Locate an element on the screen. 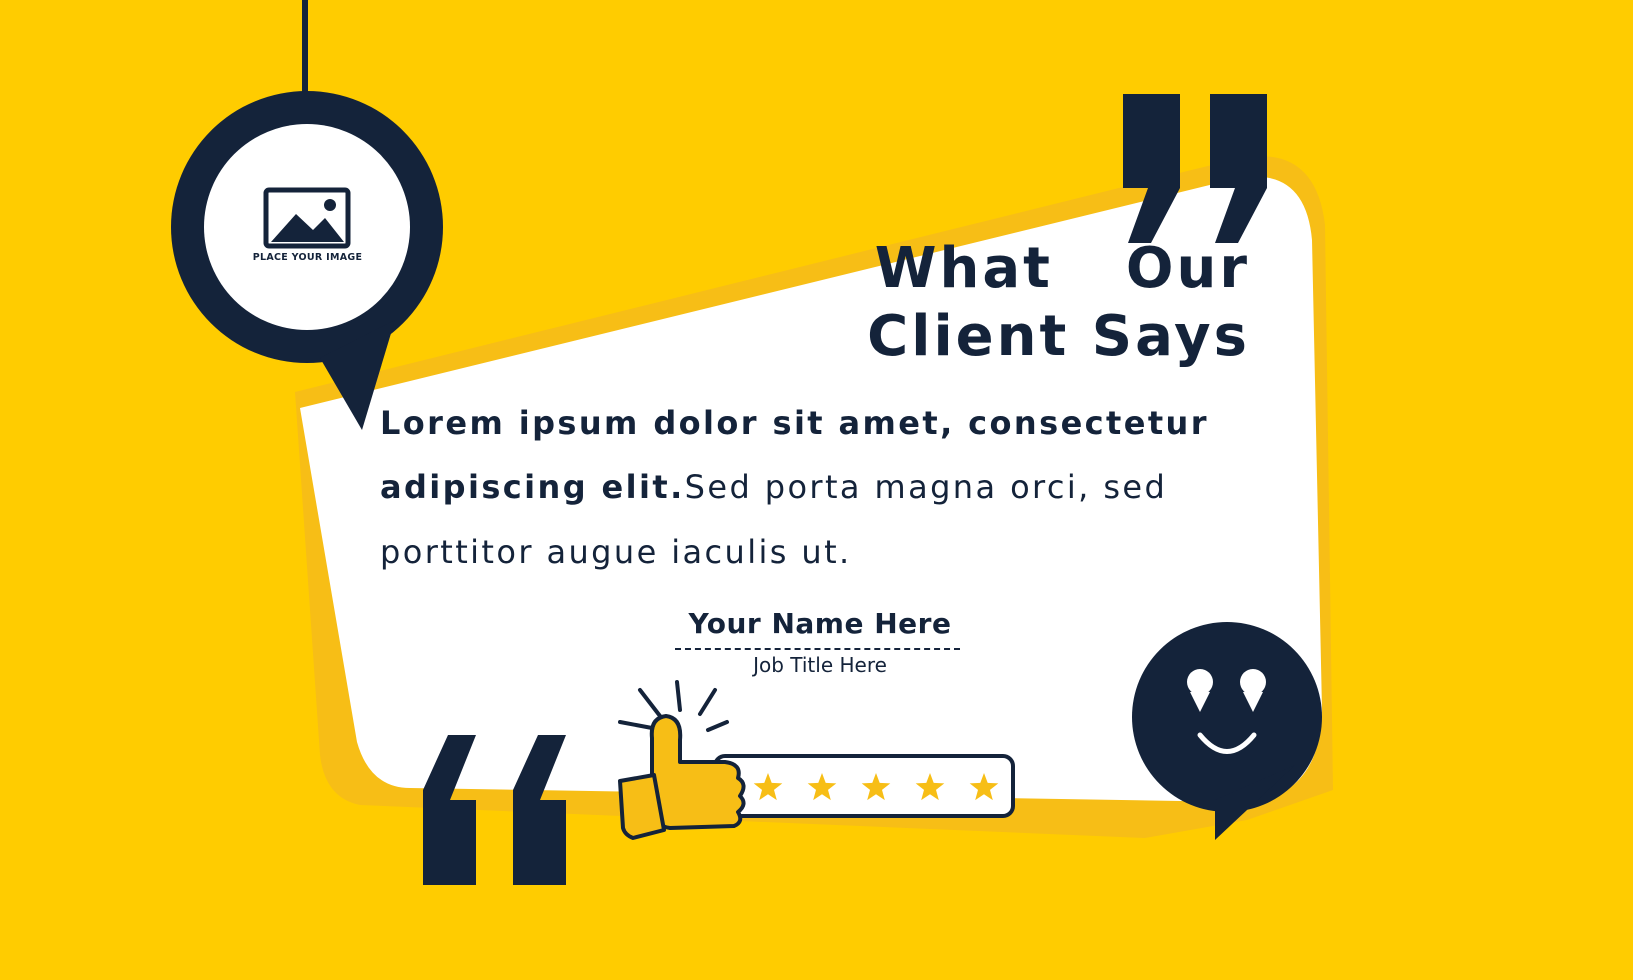 The image size is (1633, 980). quote-text-line1: Lorem ipsum dolor sit amet, consectetur is located at coordinates (794, 423).